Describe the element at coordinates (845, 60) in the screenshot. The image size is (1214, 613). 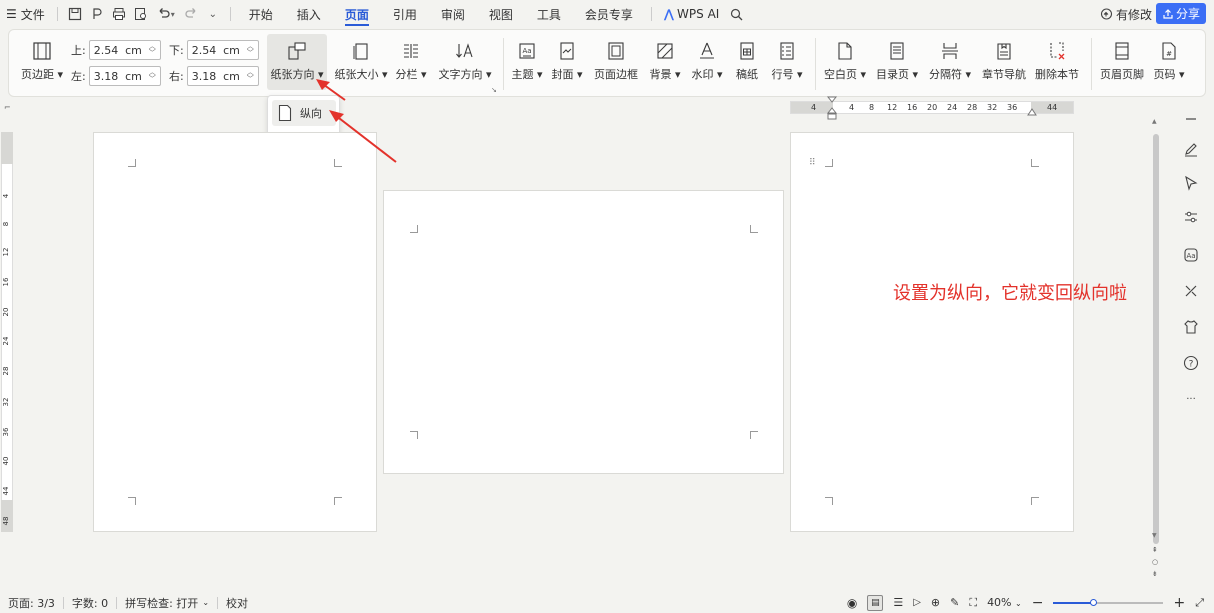
I see `blank-page-button: 空白页 ▾` at that location.